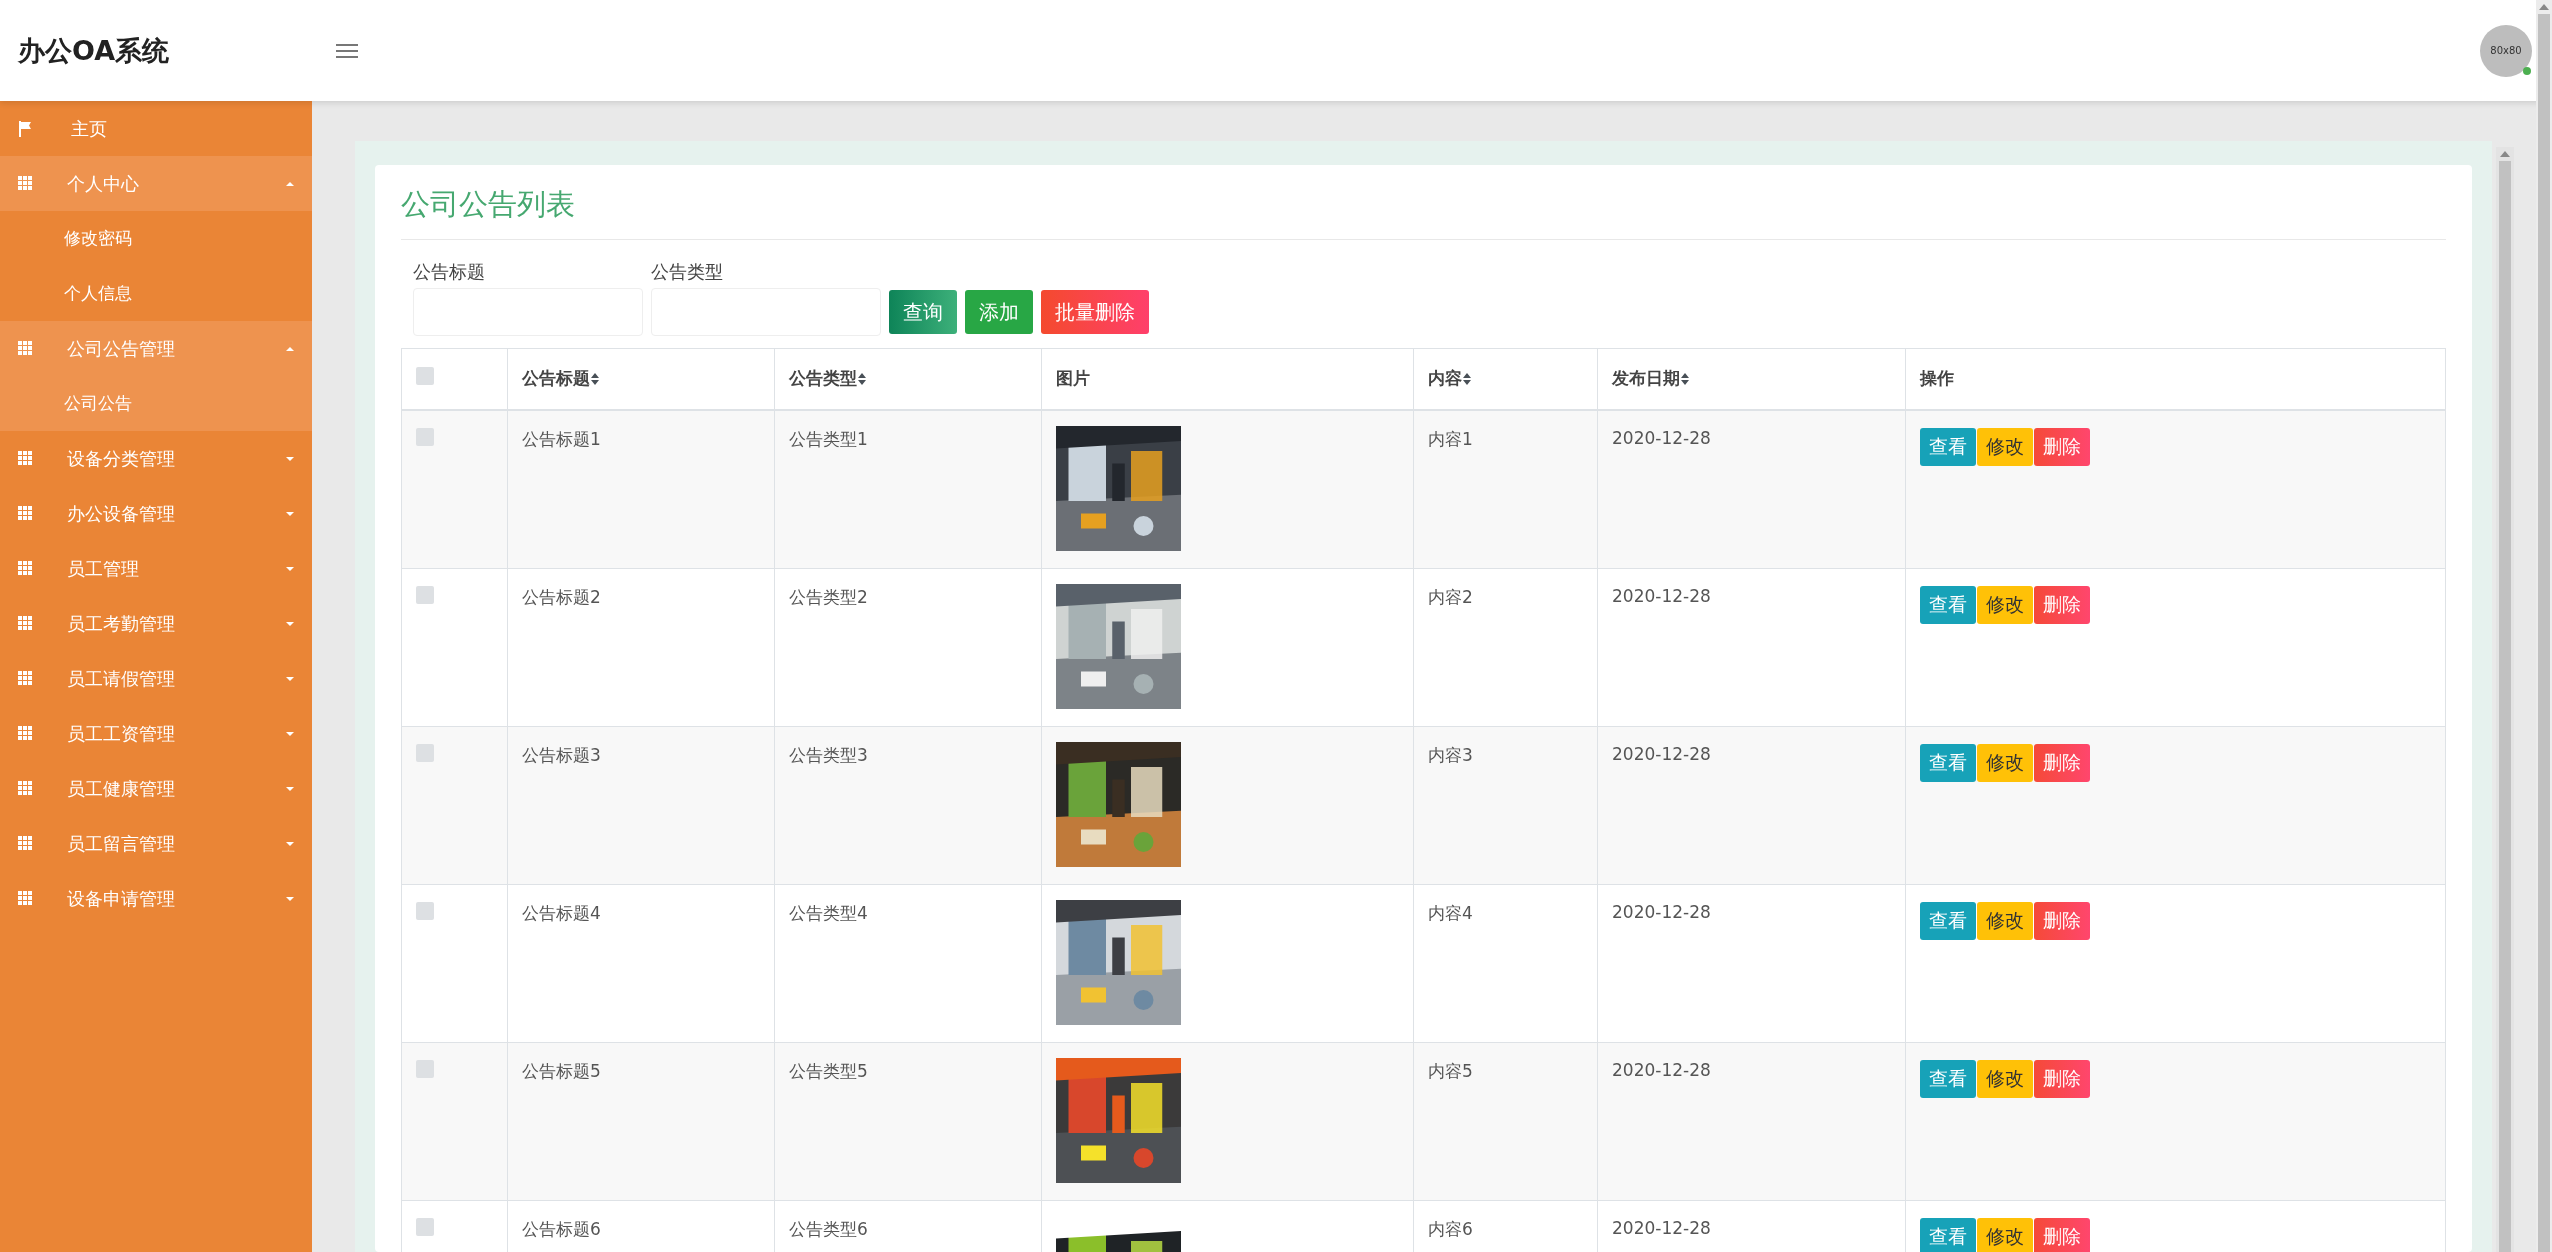 The width and height of the screenshot is (2552, 1252). What do you see at coordinates (828, 439) in the screenshot?
I see `table-cell: 公告类型1` at bounding box center [828, 439].